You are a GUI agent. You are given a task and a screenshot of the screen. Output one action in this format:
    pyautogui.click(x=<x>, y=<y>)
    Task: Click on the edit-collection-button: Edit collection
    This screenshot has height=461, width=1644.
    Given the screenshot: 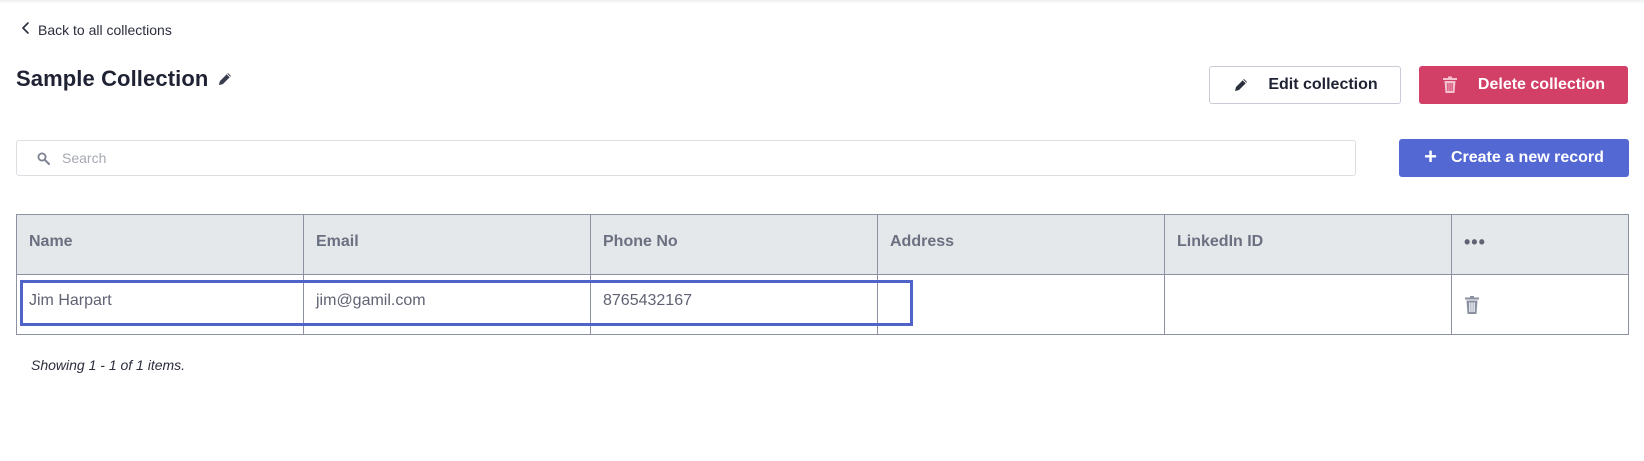 What is the action you would take?
    pyautogui.click(x=1305, y=85)
    